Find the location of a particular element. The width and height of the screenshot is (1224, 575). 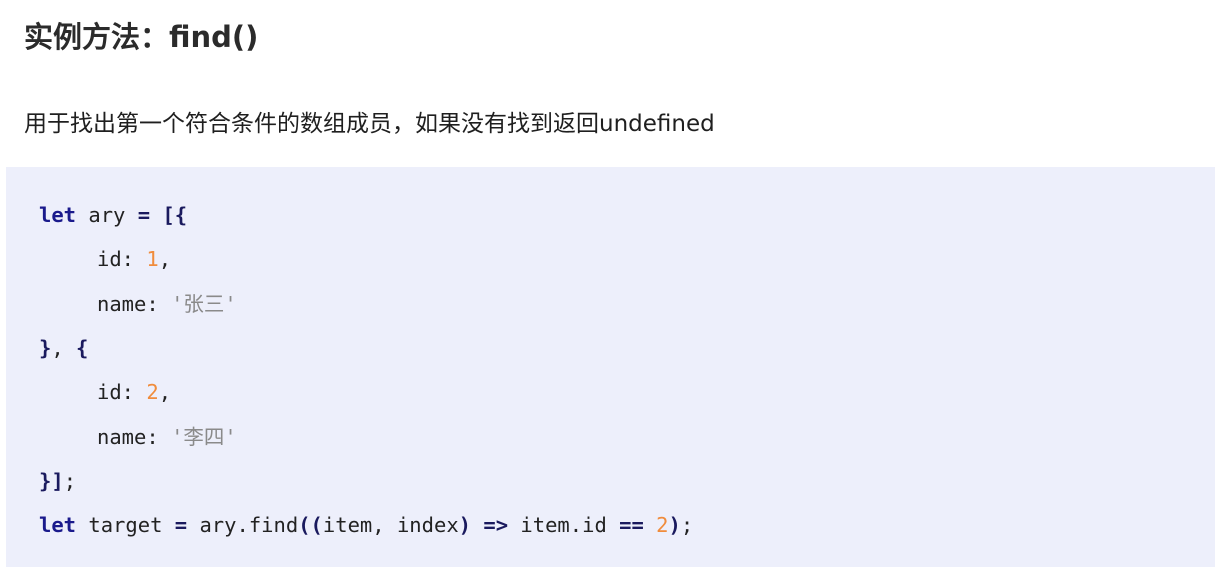

operator: { is located at coordinates (82, 348).